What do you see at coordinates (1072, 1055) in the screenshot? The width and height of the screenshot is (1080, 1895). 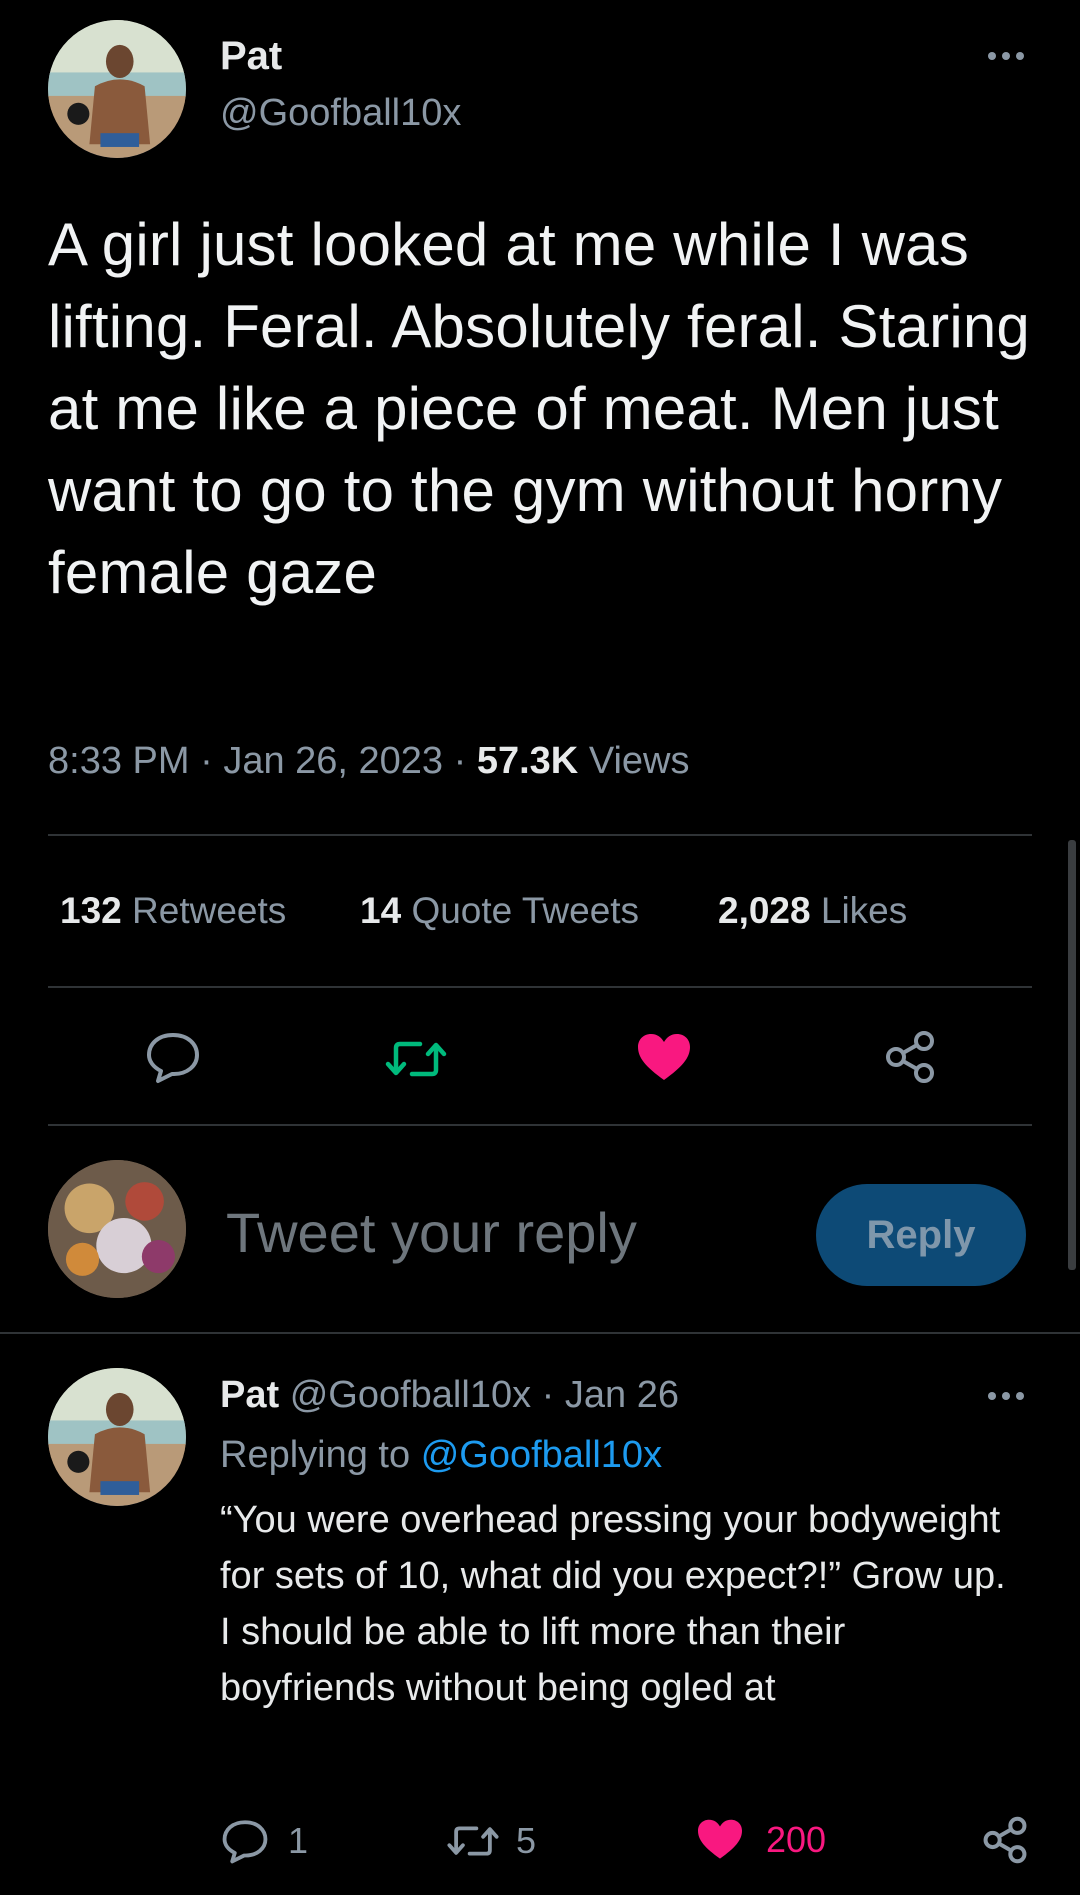 I see `scrollbar` at bounding box center [1072, 1055].